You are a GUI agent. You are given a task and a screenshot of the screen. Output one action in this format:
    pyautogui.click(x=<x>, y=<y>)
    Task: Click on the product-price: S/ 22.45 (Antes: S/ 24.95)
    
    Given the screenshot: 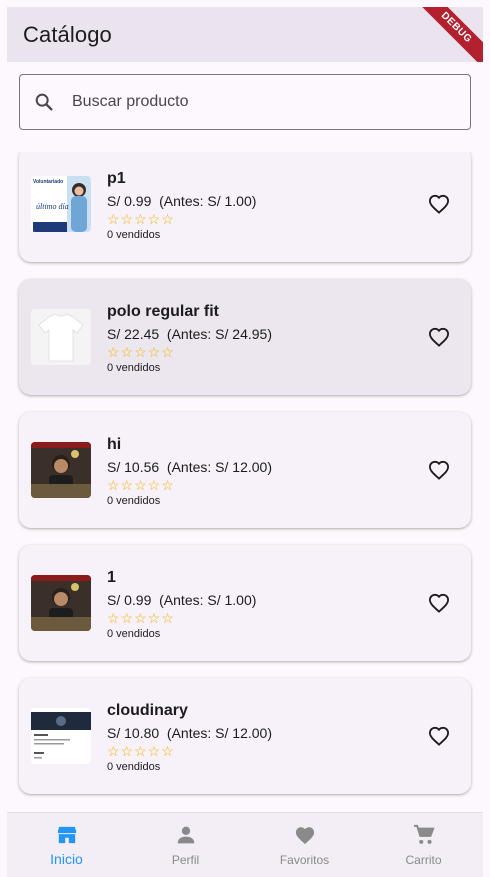 What is the action you would take?
    pyautogui.click(x=189, y=334)
    